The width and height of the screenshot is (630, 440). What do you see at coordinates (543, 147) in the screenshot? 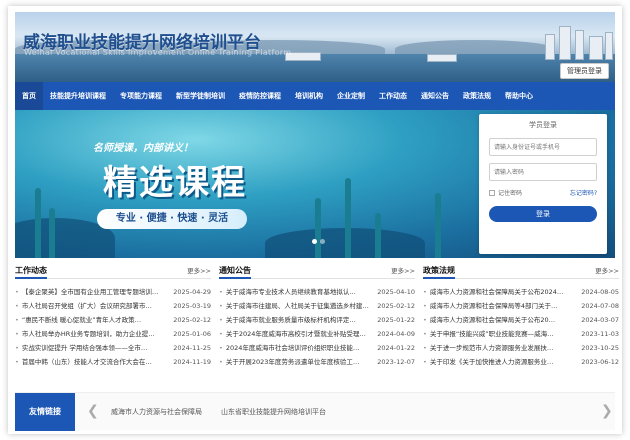
I see `id-input` at bounding box center [543, 147].